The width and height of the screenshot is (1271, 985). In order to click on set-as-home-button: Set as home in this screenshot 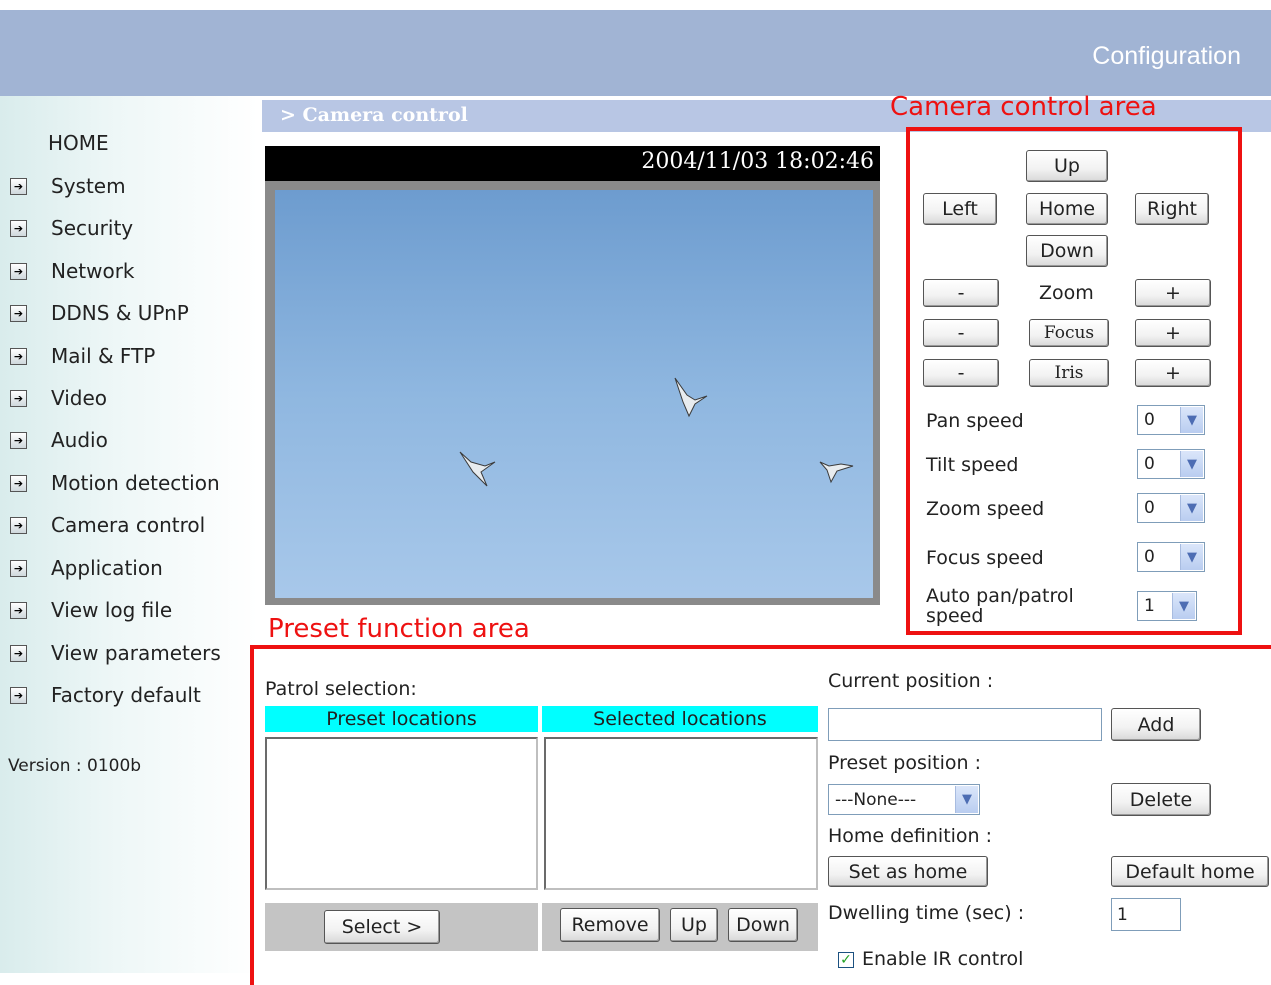, I will do `click(908, 871)`.